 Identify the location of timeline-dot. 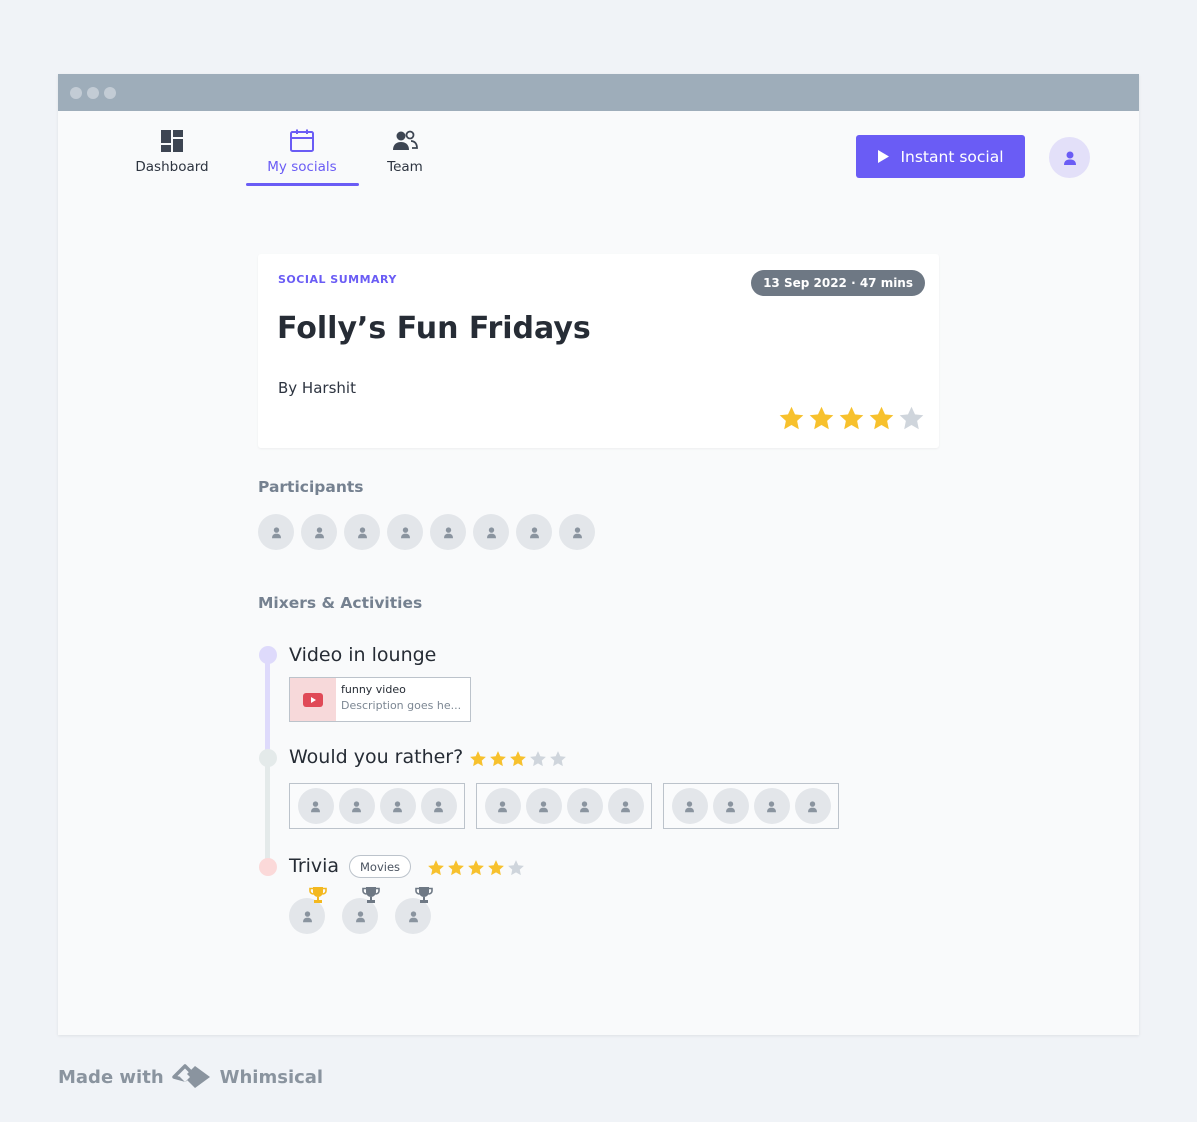
(268, 867).